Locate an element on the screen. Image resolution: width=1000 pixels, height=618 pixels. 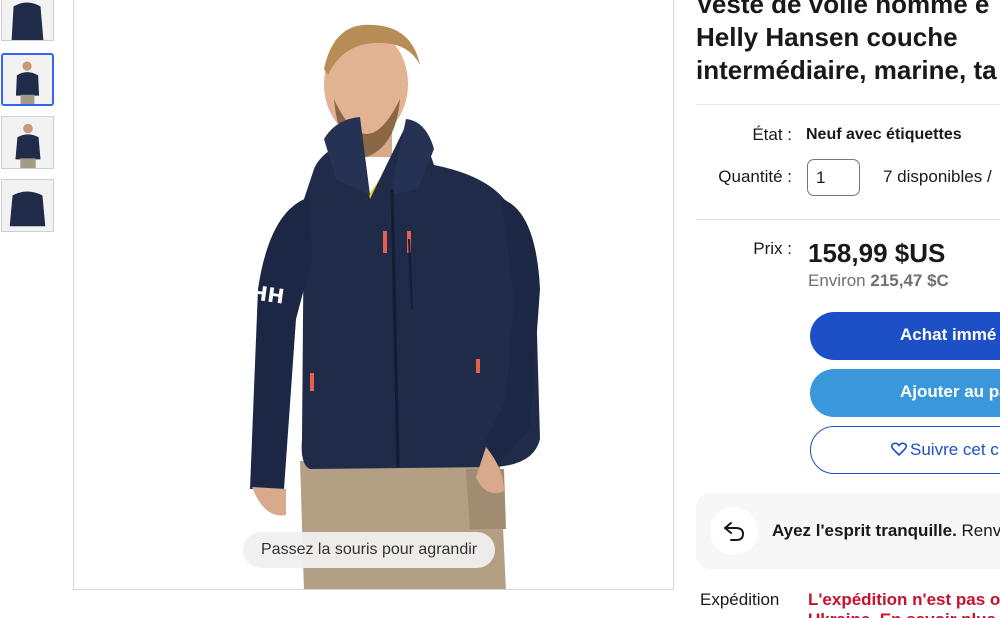
reassurance-text: Ayez l'esprit tranquille. Renv is located at coordinates (886, 531).